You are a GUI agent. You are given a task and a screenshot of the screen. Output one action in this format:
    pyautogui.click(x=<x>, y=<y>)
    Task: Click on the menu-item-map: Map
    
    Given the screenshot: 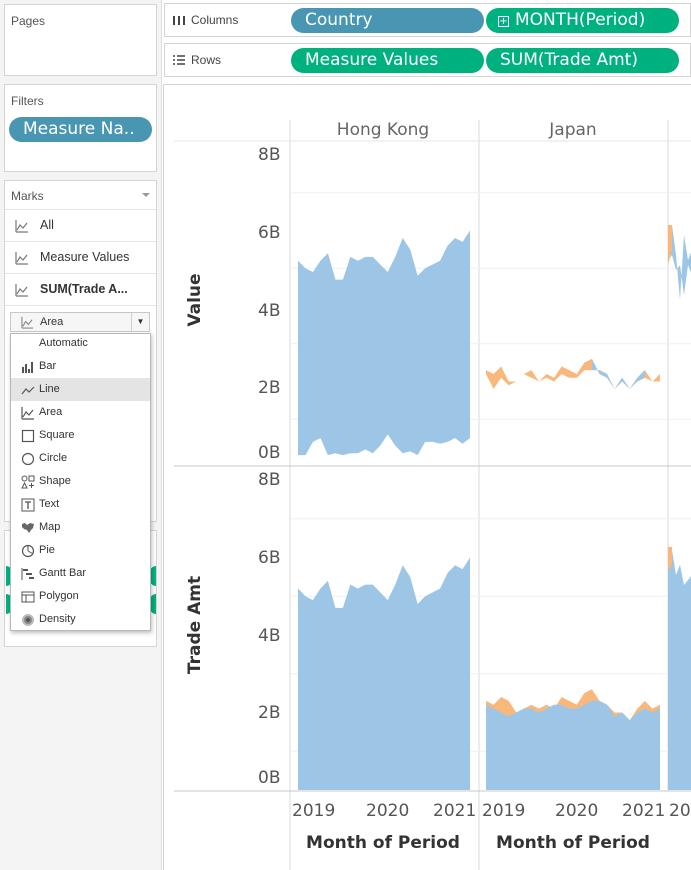 What is the action you would take?
    pyautogui.click(x=80, y=527)
    